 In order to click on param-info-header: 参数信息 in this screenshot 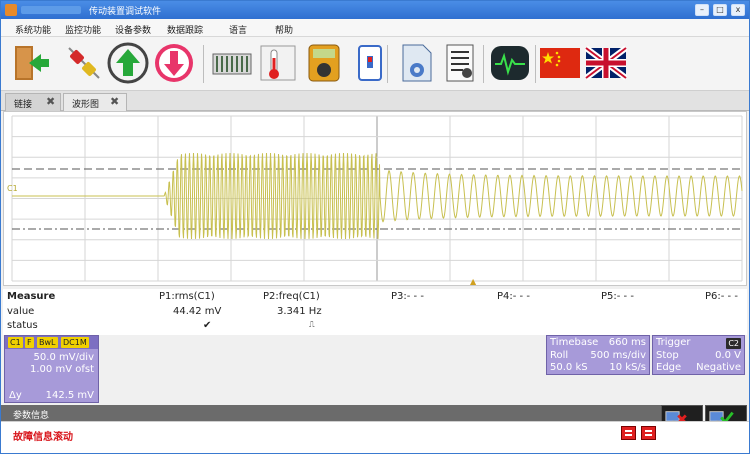, I will do `click(331, 413)`.